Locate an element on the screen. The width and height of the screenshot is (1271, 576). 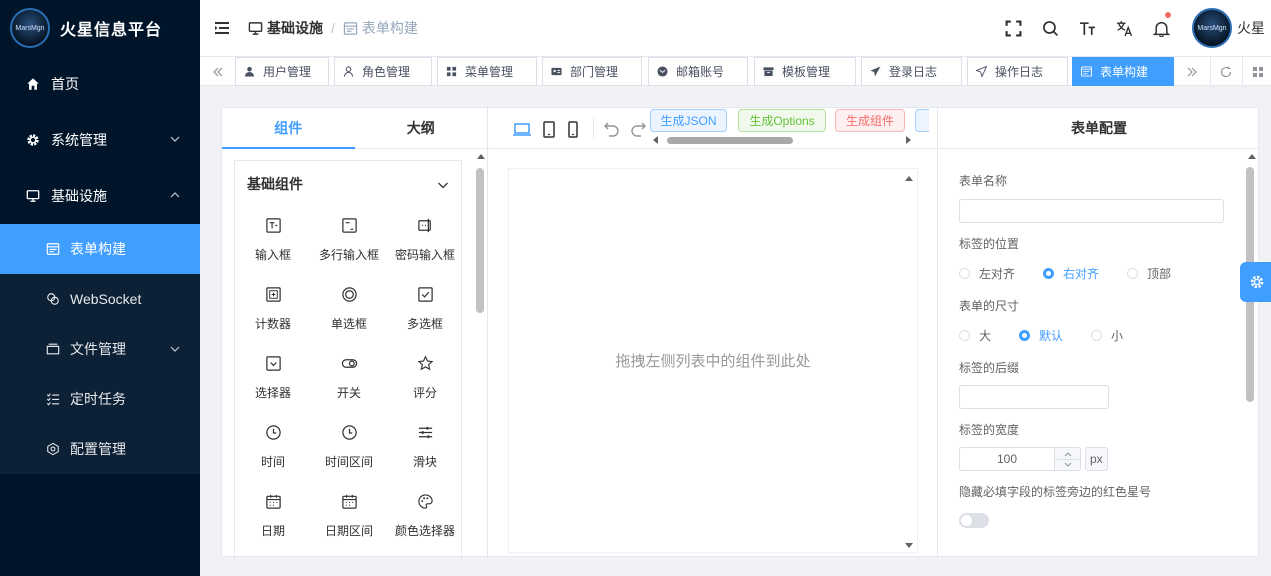
tag-login-log: 登录日志 is located at coordinates (911, 71).